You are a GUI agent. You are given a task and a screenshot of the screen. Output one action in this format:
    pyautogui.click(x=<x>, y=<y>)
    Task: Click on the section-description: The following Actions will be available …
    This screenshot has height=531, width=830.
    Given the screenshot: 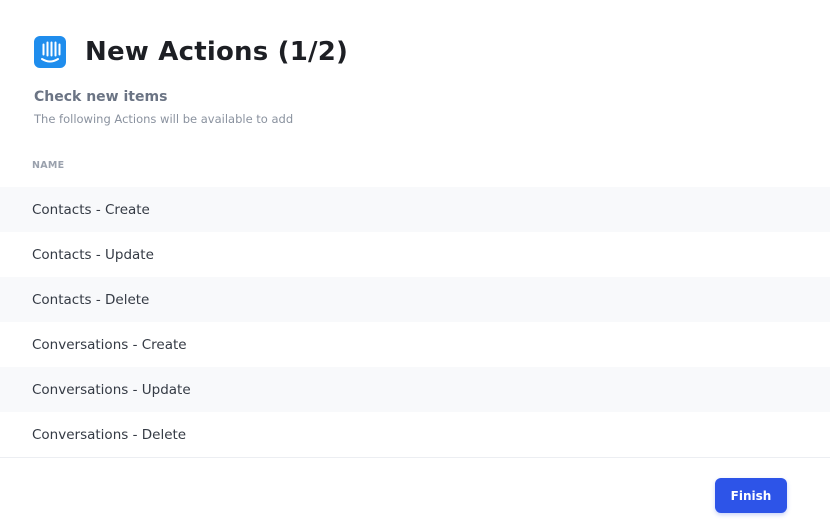 What is the action you would take?
    pyautogui.click(x=164, y=119)
    